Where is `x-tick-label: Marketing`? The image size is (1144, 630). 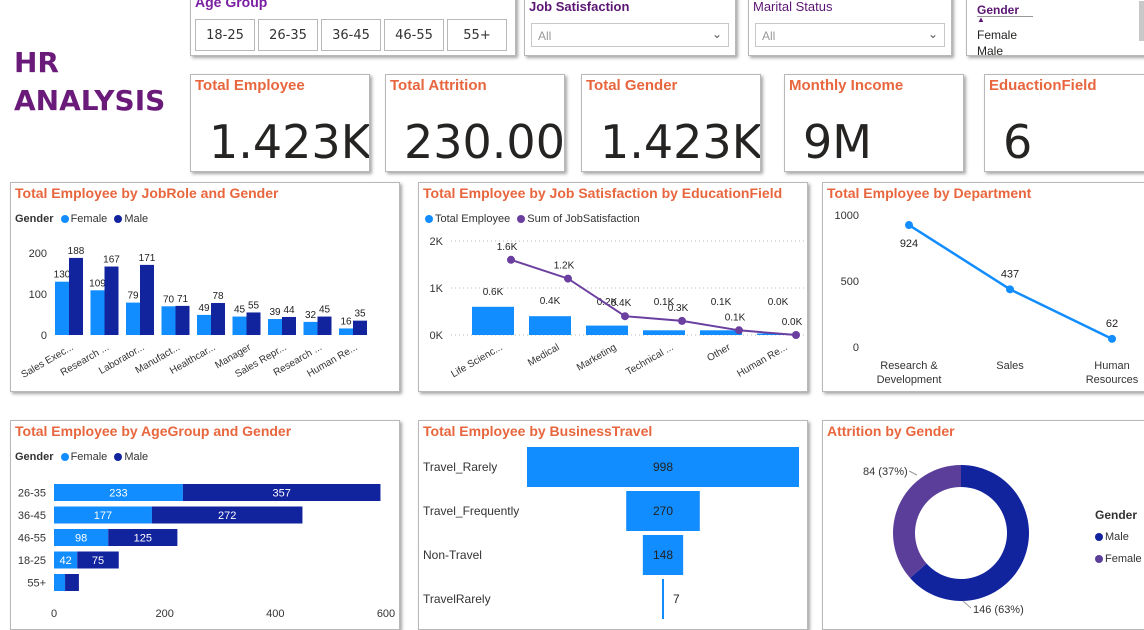 x-tick-label: Marketing is located at coordinates (597, 357).